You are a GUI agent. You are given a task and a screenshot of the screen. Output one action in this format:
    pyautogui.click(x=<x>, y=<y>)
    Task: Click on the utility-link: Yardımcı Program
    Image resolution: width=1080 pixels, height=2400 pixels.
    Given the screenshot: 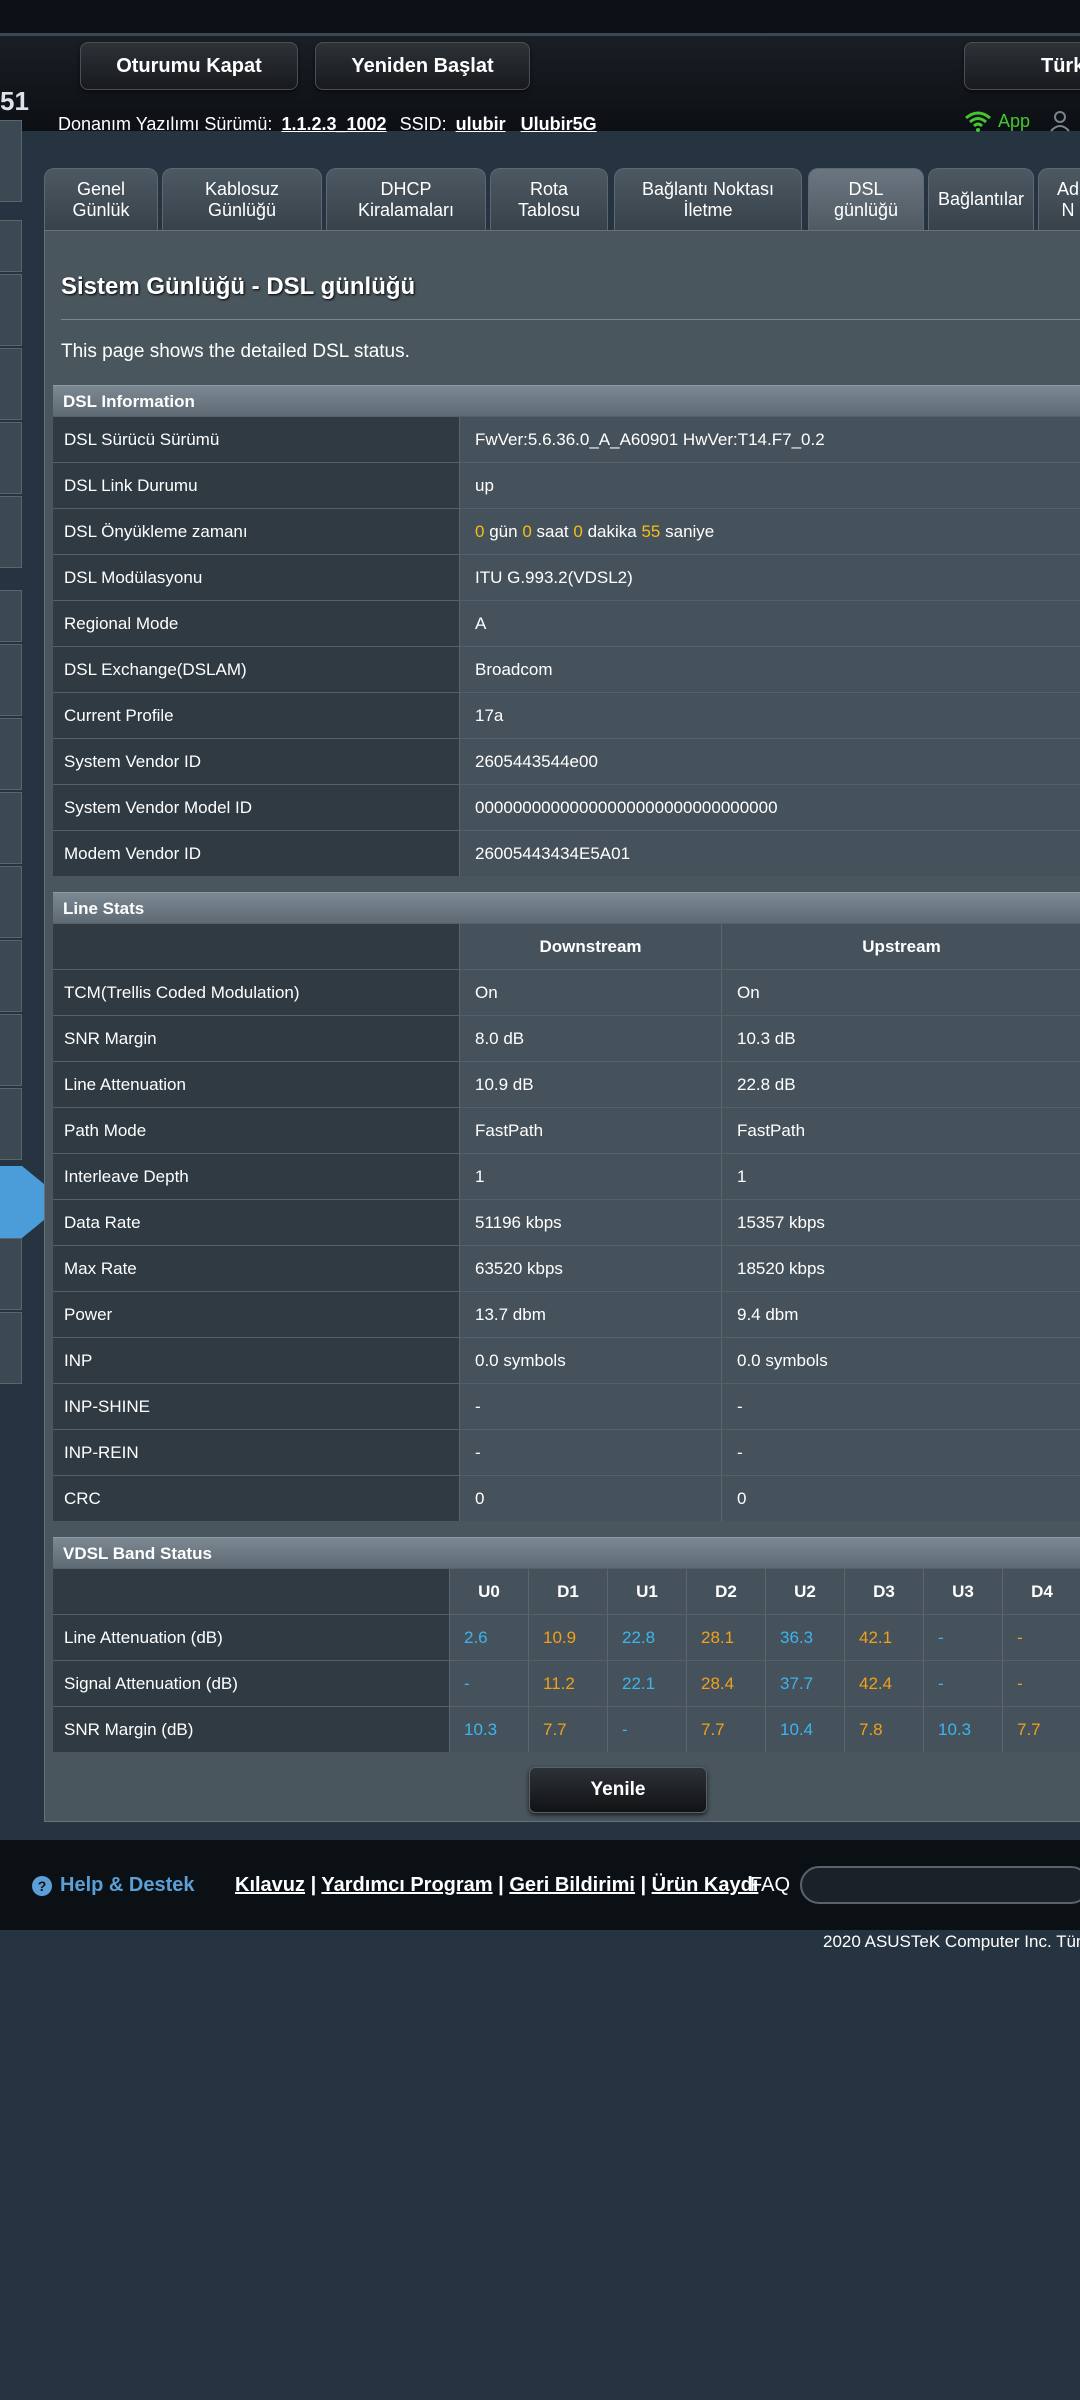 What is the action you would take?
    pyautogui.click(x=406, y=1885)
    